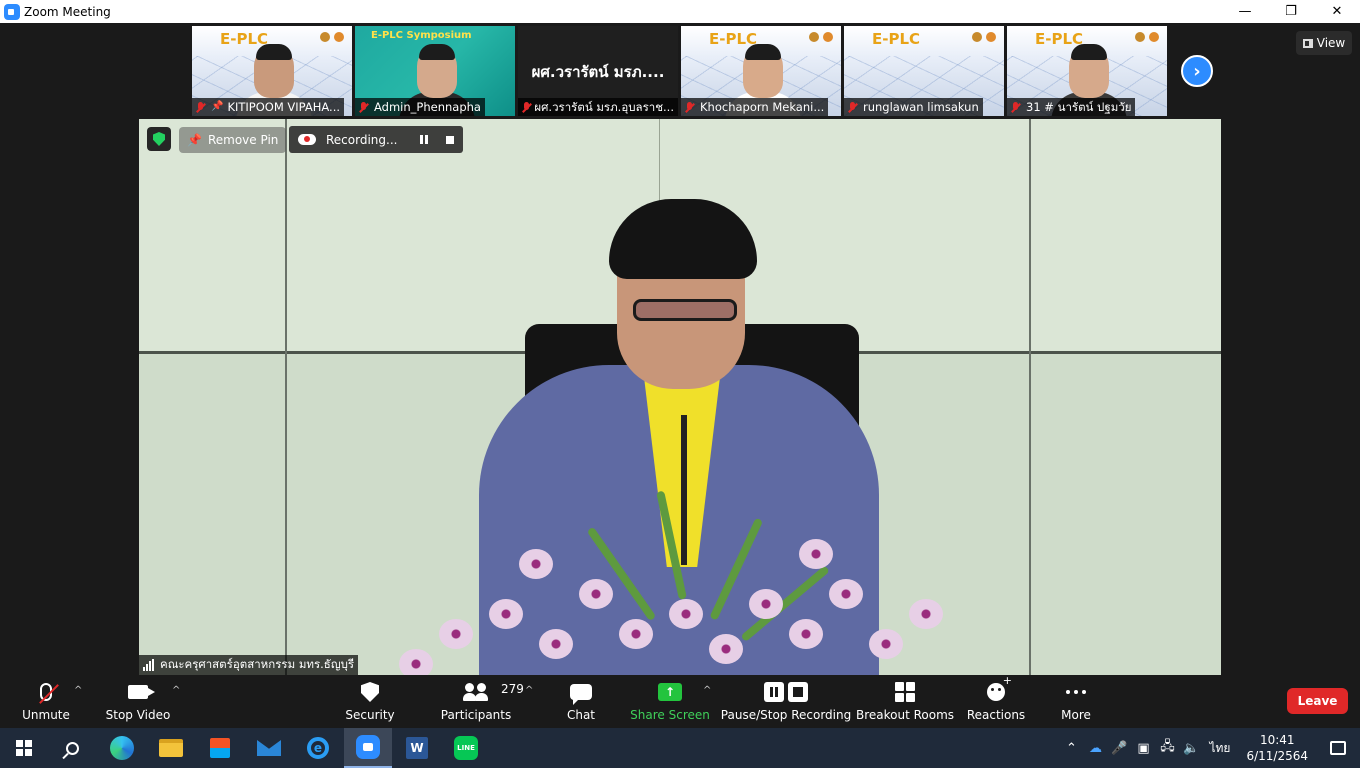  What do you see at coordinates (269, 748) in the screenshot?
I see `taskbar-mail` at bounding box center [269, 748].